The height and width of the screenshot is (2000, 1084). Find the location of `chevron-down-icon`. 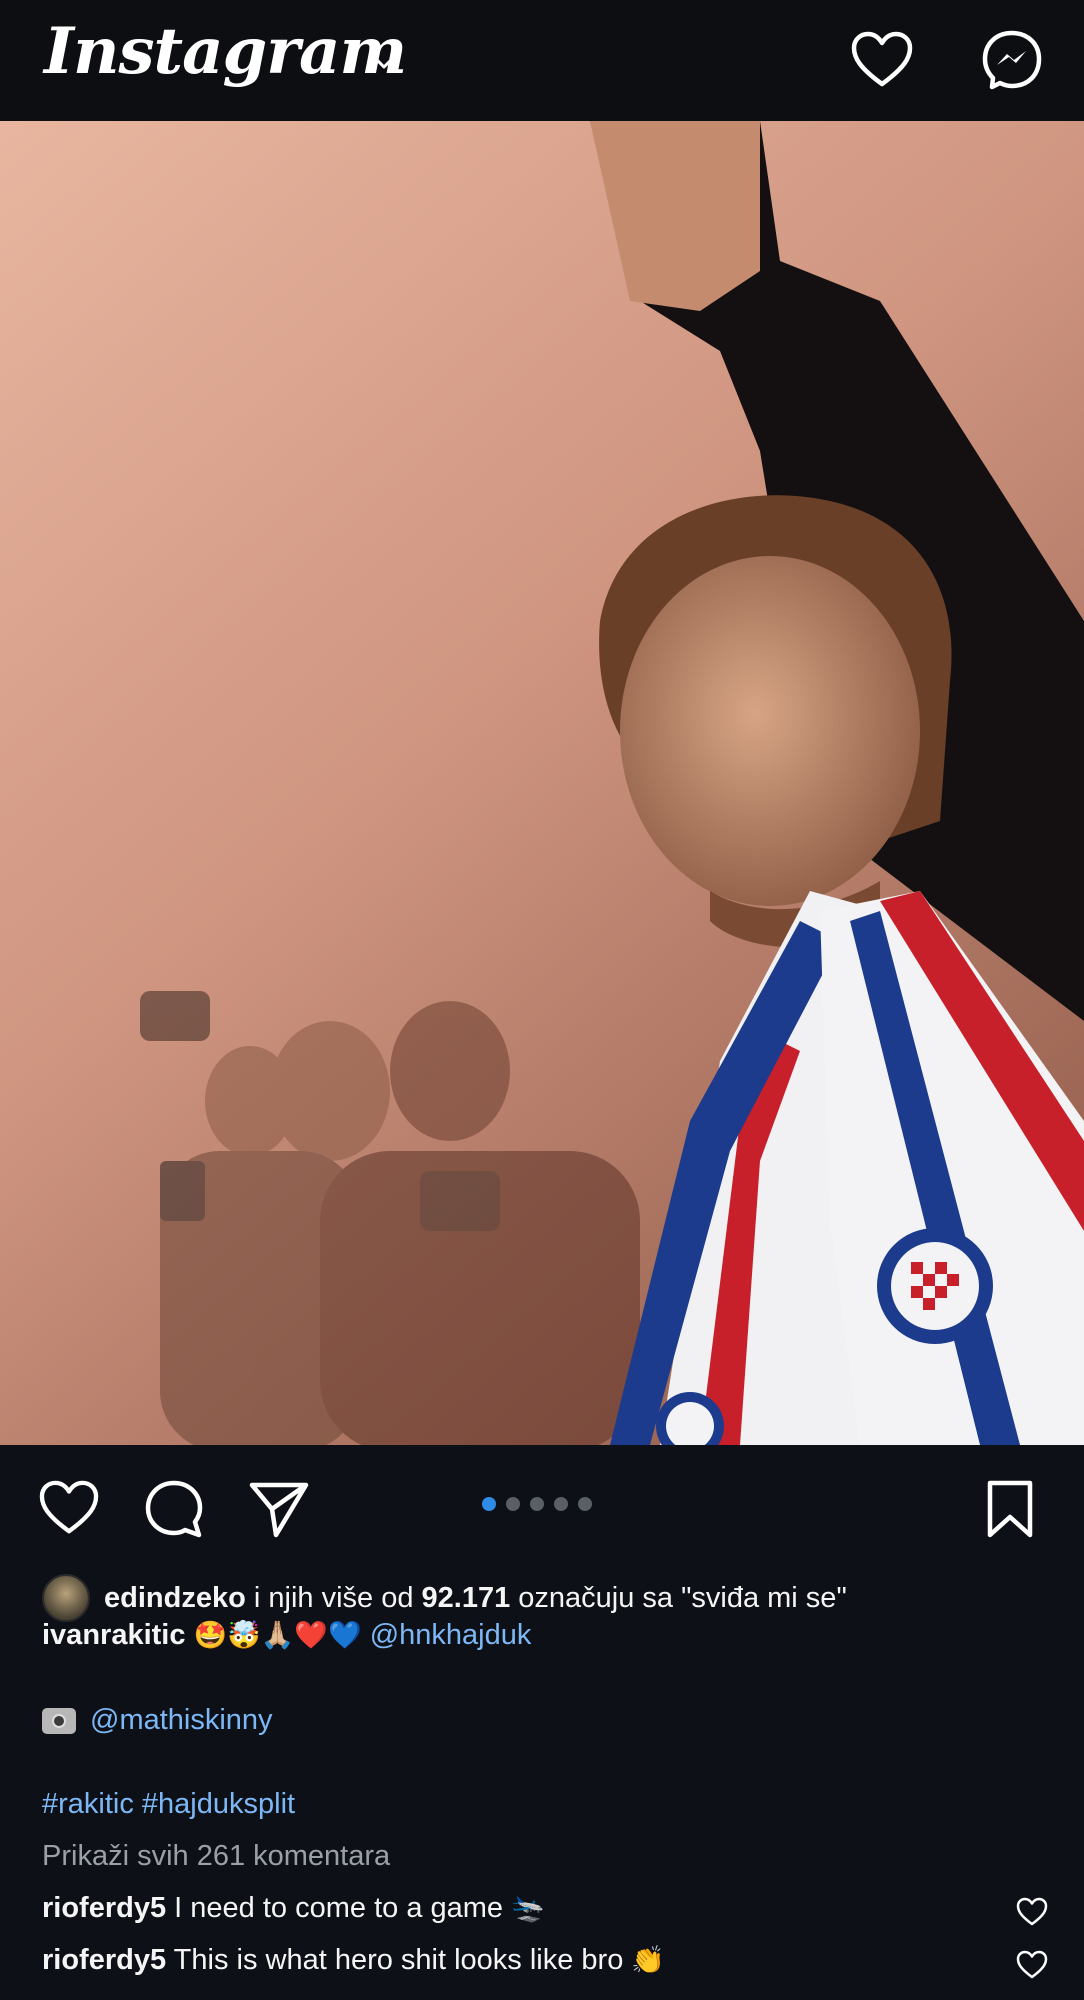

chevron-down-icon is located at coordinates (384, 62).